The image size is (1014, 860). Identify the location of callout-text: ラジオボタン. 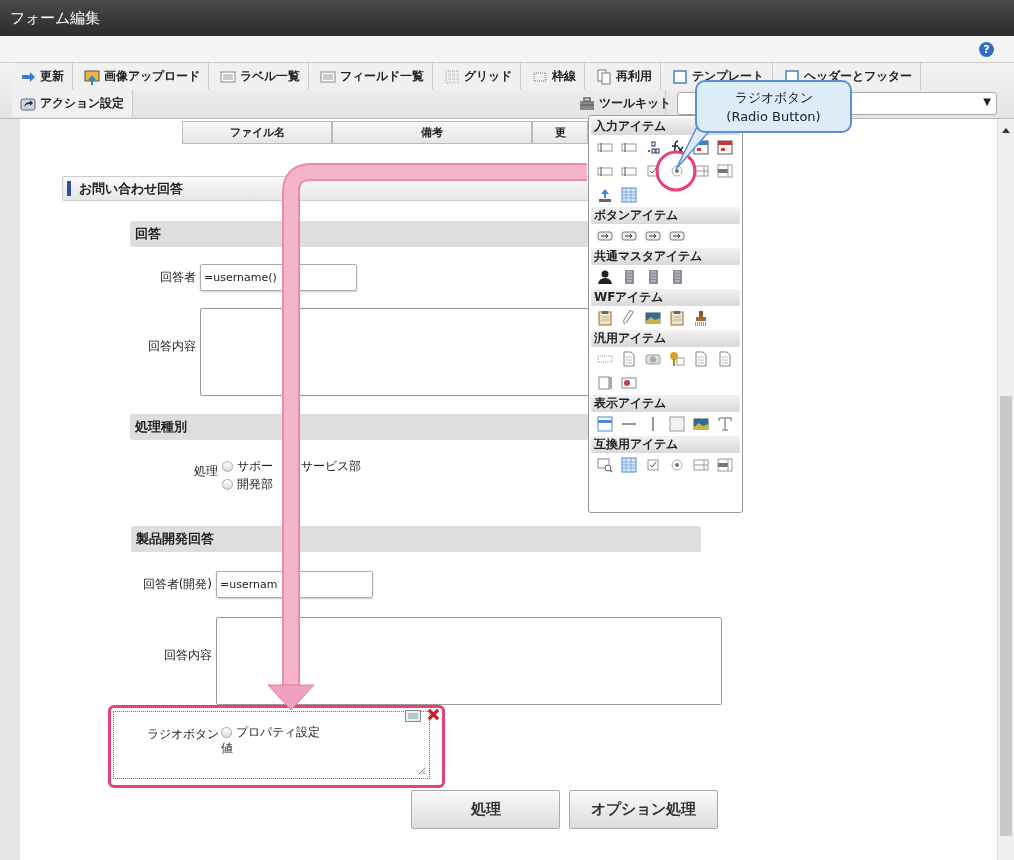
(773, 97).